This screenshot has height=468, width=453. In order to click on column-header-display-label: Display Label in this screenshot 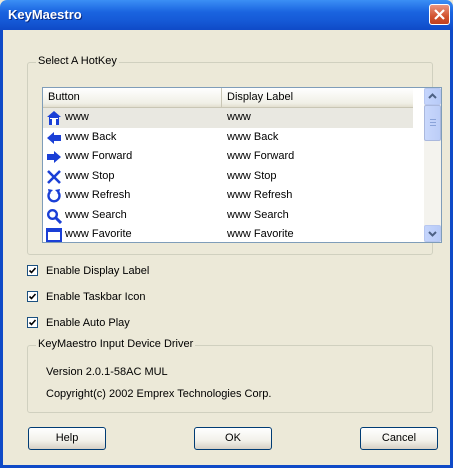, I will do `click(317, 97)`.